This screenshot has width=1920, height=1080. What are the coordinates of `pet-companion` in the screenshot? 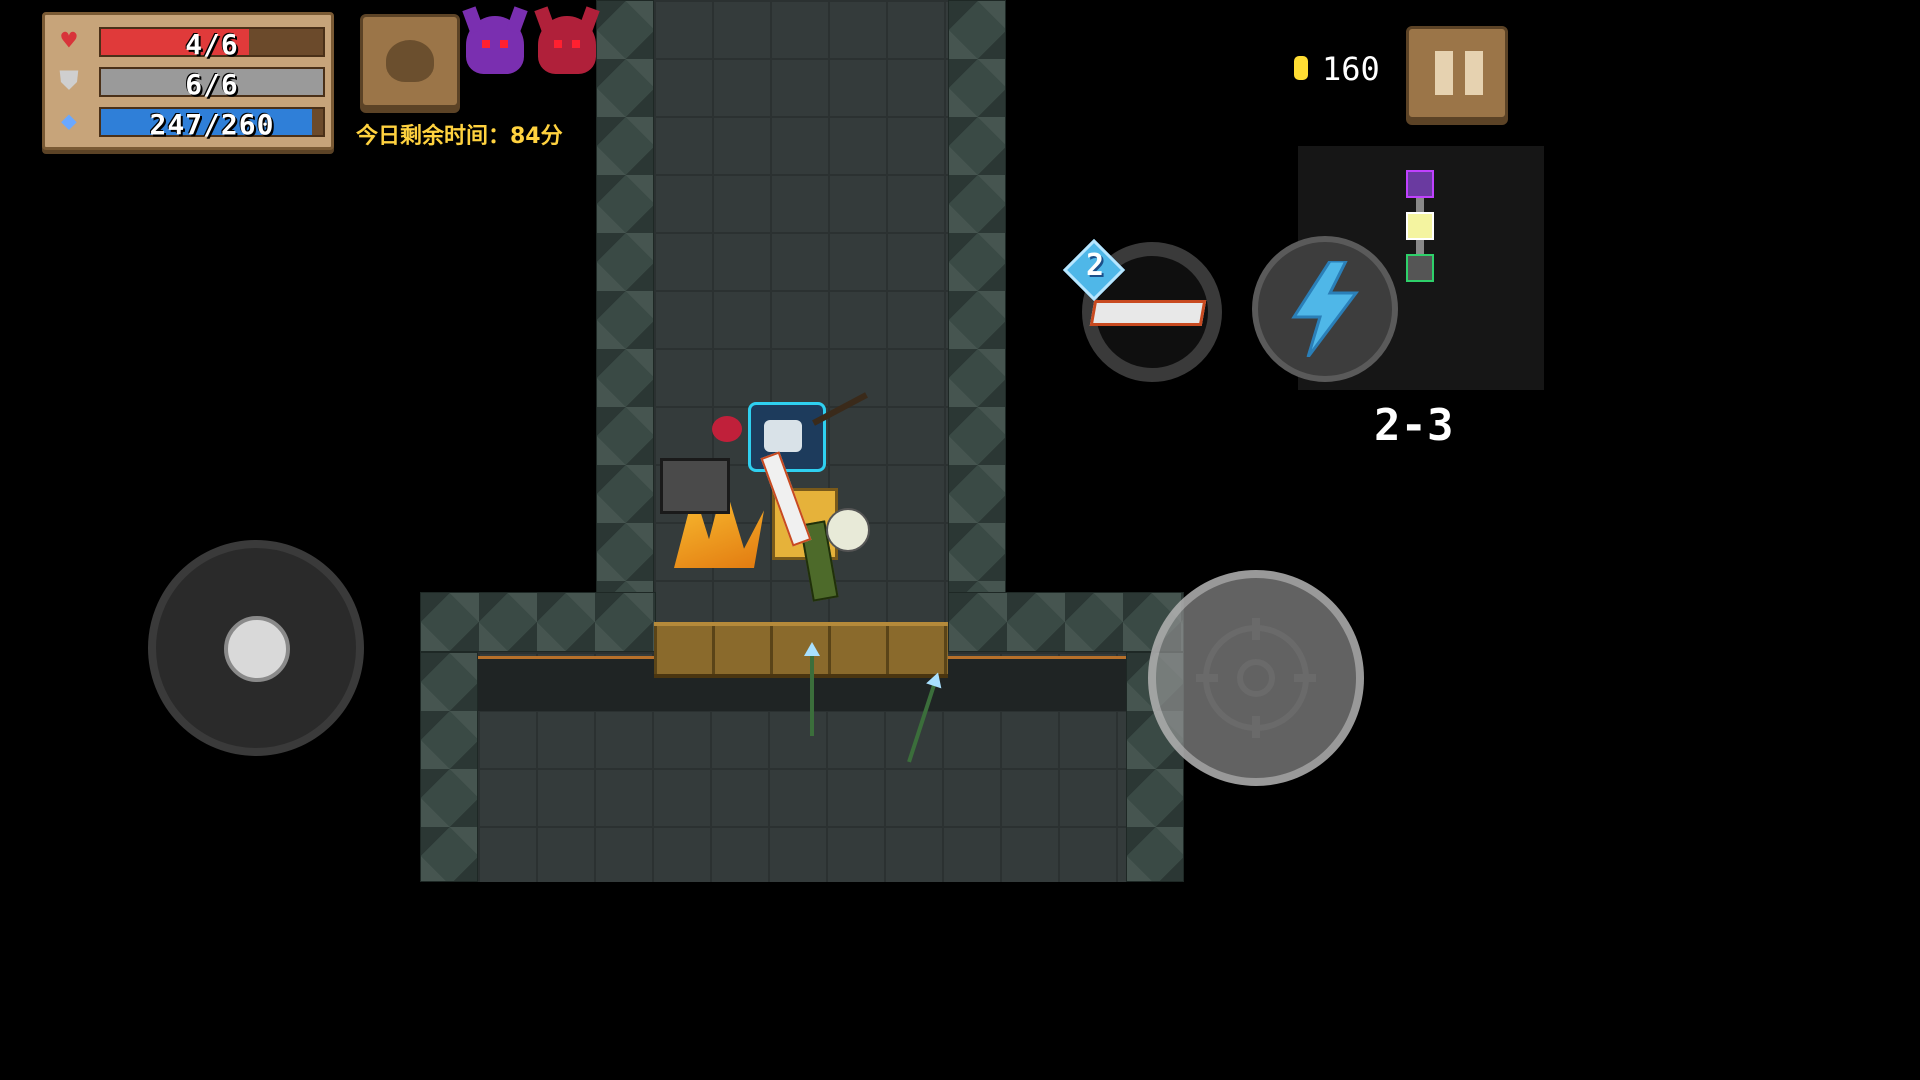 It's located at (848, 530).